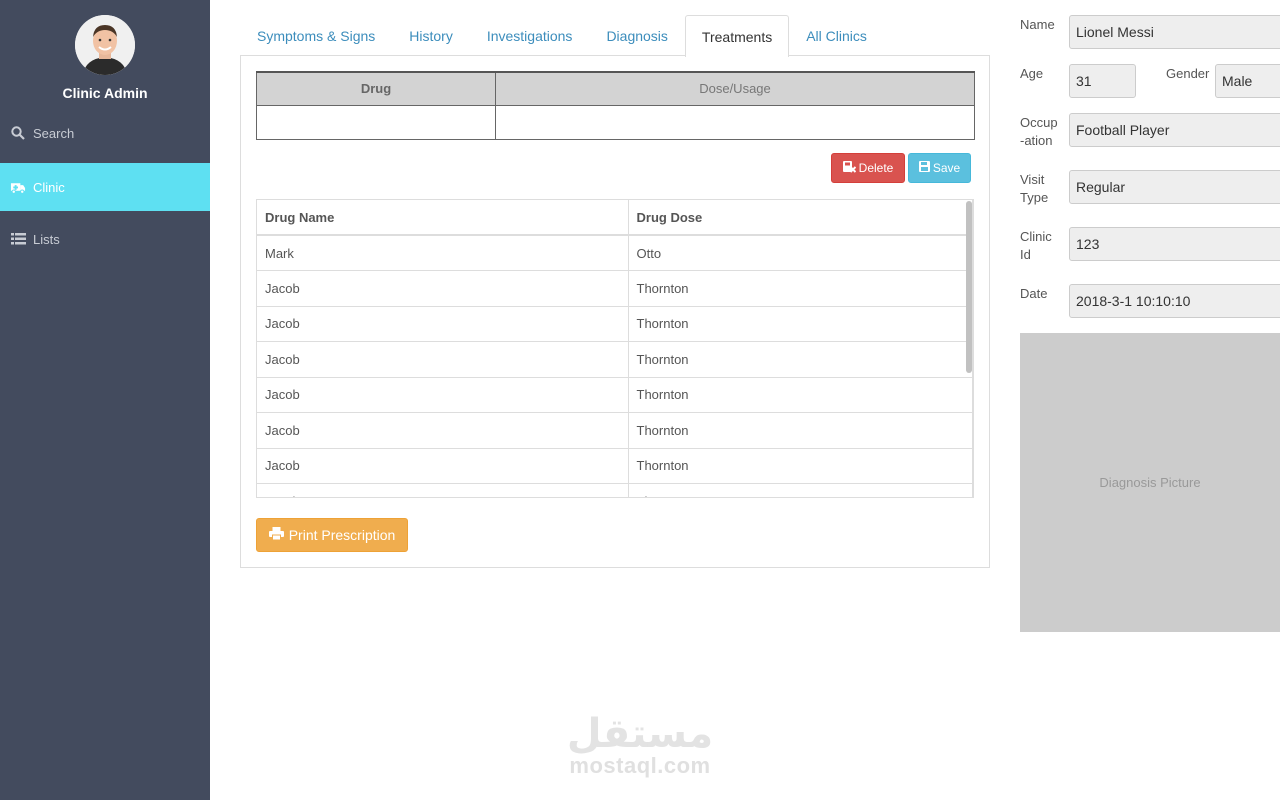 This screenshot has height=800, width=1280. I want to click on occupation-label: Occup -ation, so click(1039, 132).